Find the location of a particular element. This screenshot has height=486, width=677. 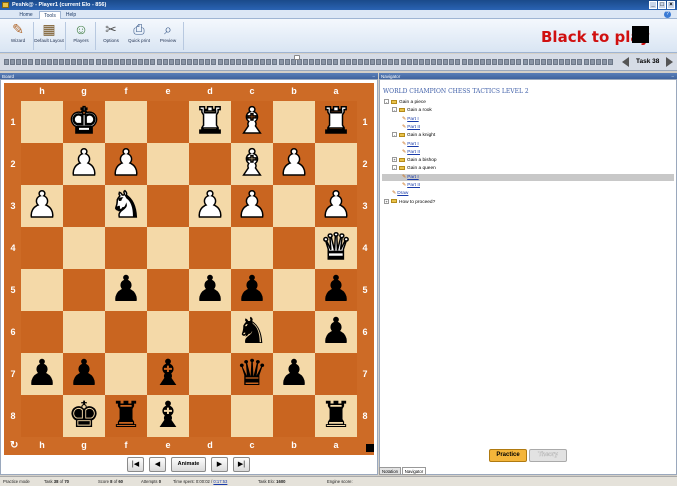

white-bishop-icon: ♝ is located at coordinates (252, 121).